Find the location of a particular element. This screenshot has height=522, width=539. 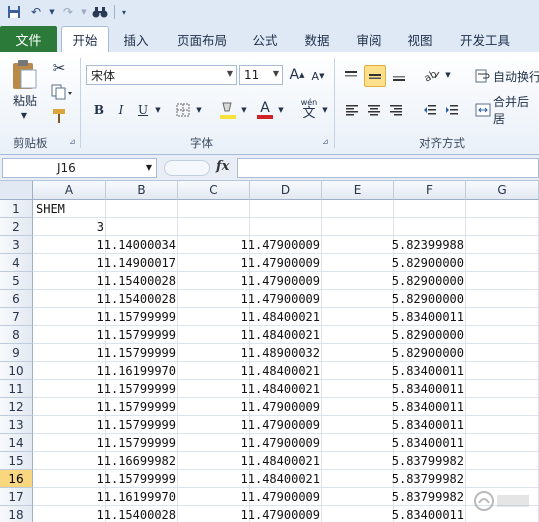

row-header: 10 is located at coordinates (16, 371).